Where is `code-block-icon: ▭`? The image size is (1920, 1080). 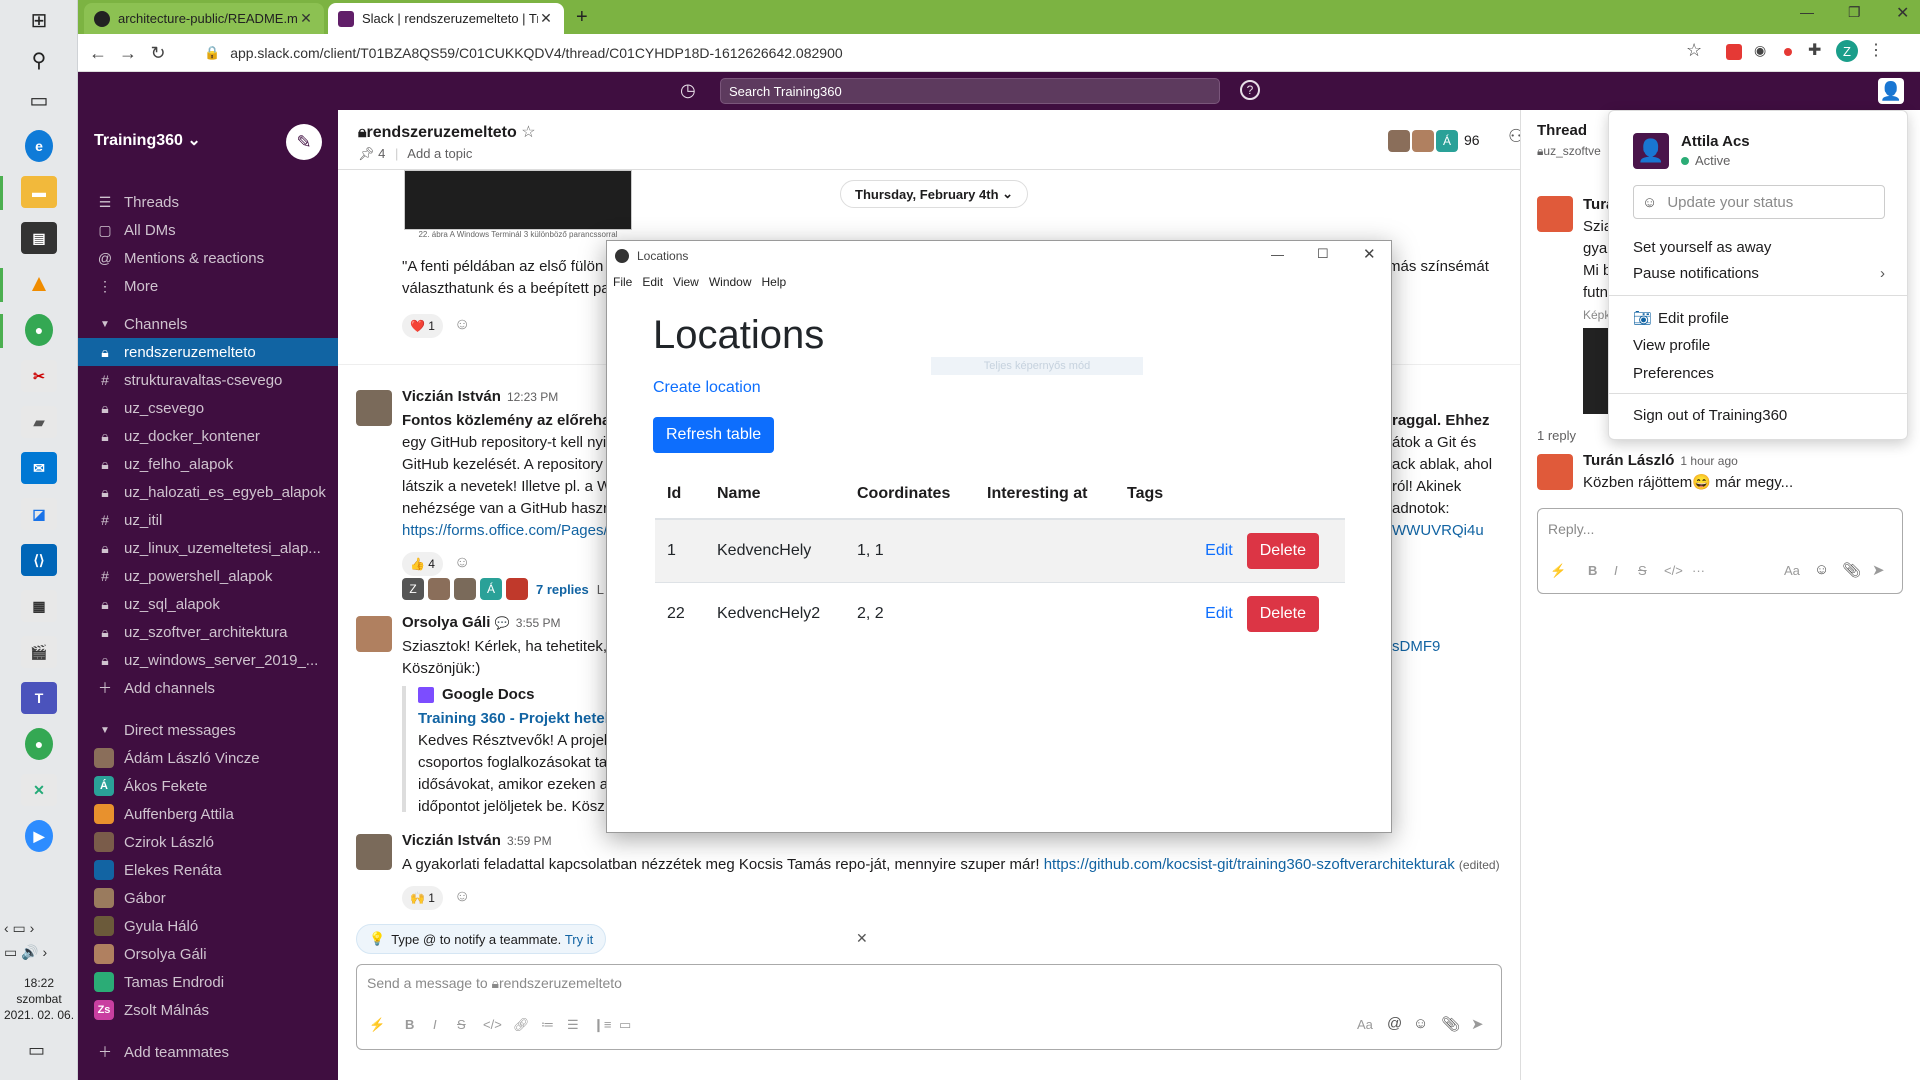
code-block-icon: ▭ is located at coordinates (625, 1025).